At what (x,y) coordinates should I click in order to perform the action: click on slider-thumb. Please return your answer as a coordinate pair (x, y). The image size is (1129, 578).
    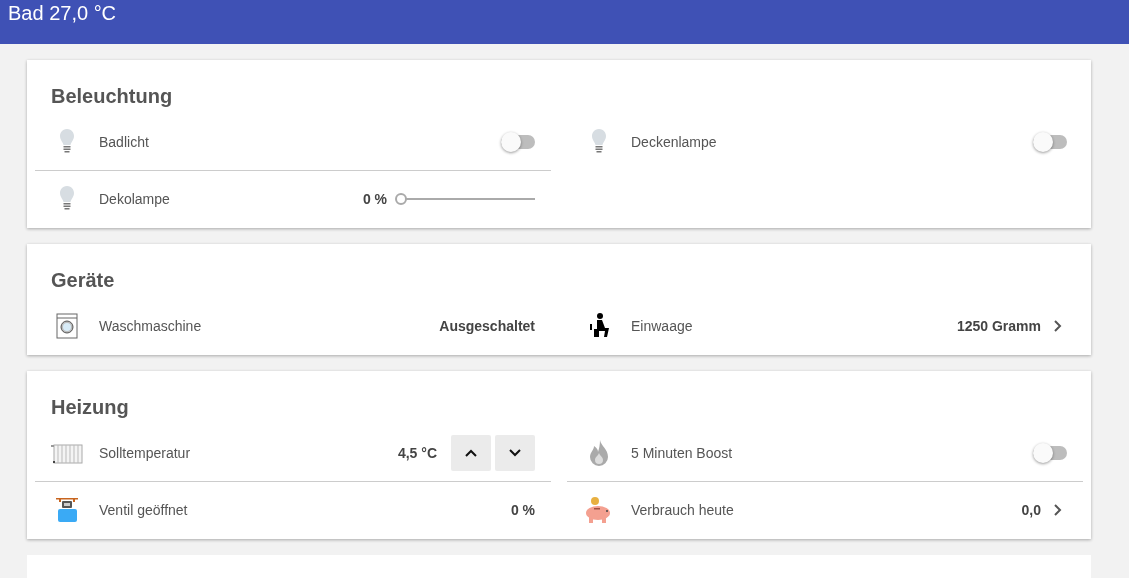
    Looking at the image, I should click on (401, 199).